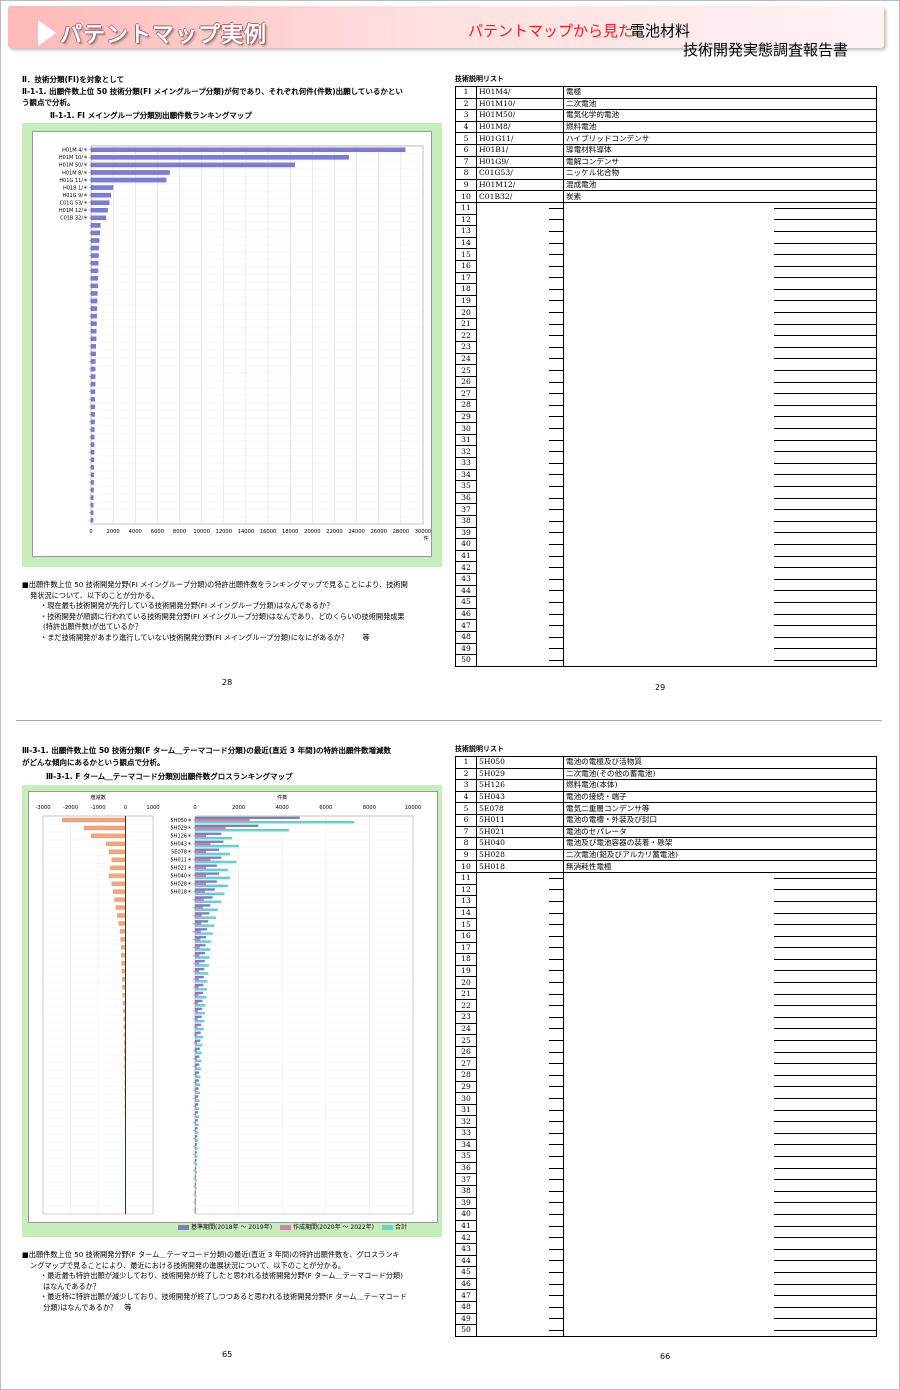 The height and width of the screenshot is (1390, 900). Describe the element at coordinates (466, 1121) in the screenshot. I see `row-number: 32` at that location.